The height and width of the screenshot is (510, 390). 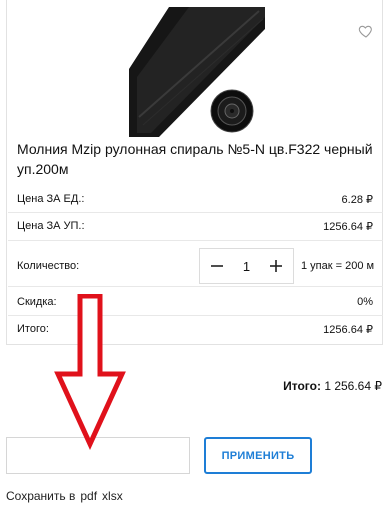 What do you see at coordinates (195, 199) in the screenshot?
I see `price-unit-row: Цена ЗА ЕД.: 6.28 ₽` at bounding box center [195, 199].